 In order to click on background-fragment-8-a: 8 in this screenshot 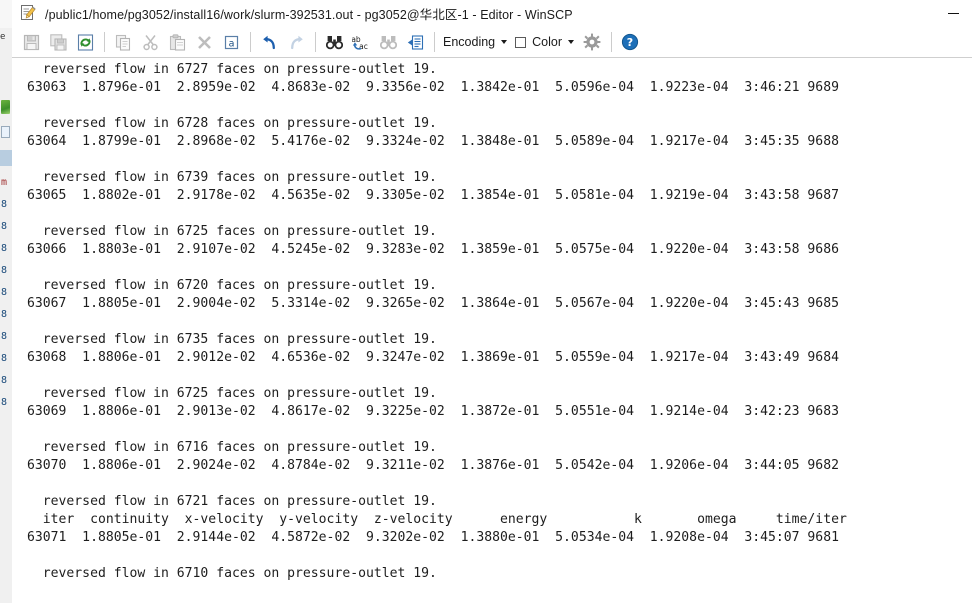, I will do `click(4, 204)`.